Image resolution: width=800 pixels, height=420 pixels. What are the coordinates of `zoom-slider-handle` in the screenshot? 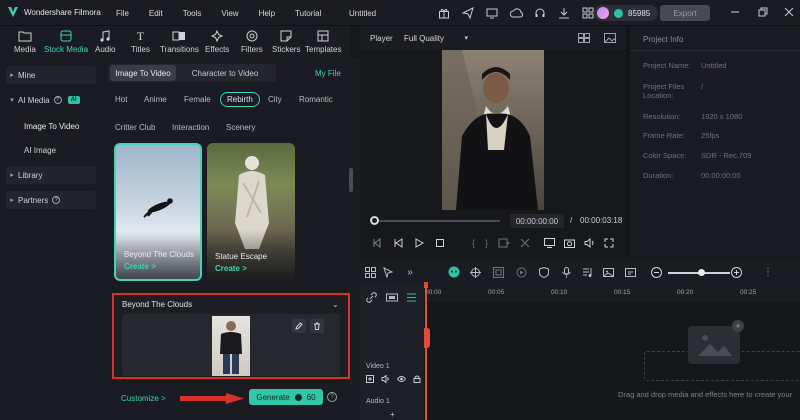 It's located at (701, 272).